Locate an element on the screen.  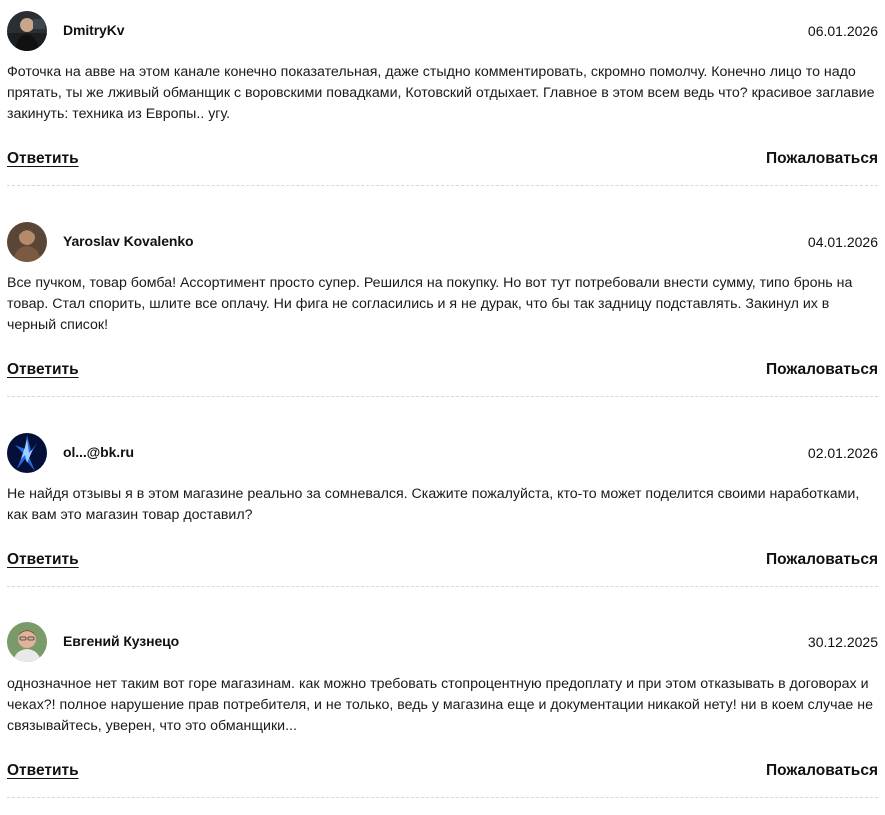
comment-author: Евгений Кузнецо is located at coordinates (121, 641).